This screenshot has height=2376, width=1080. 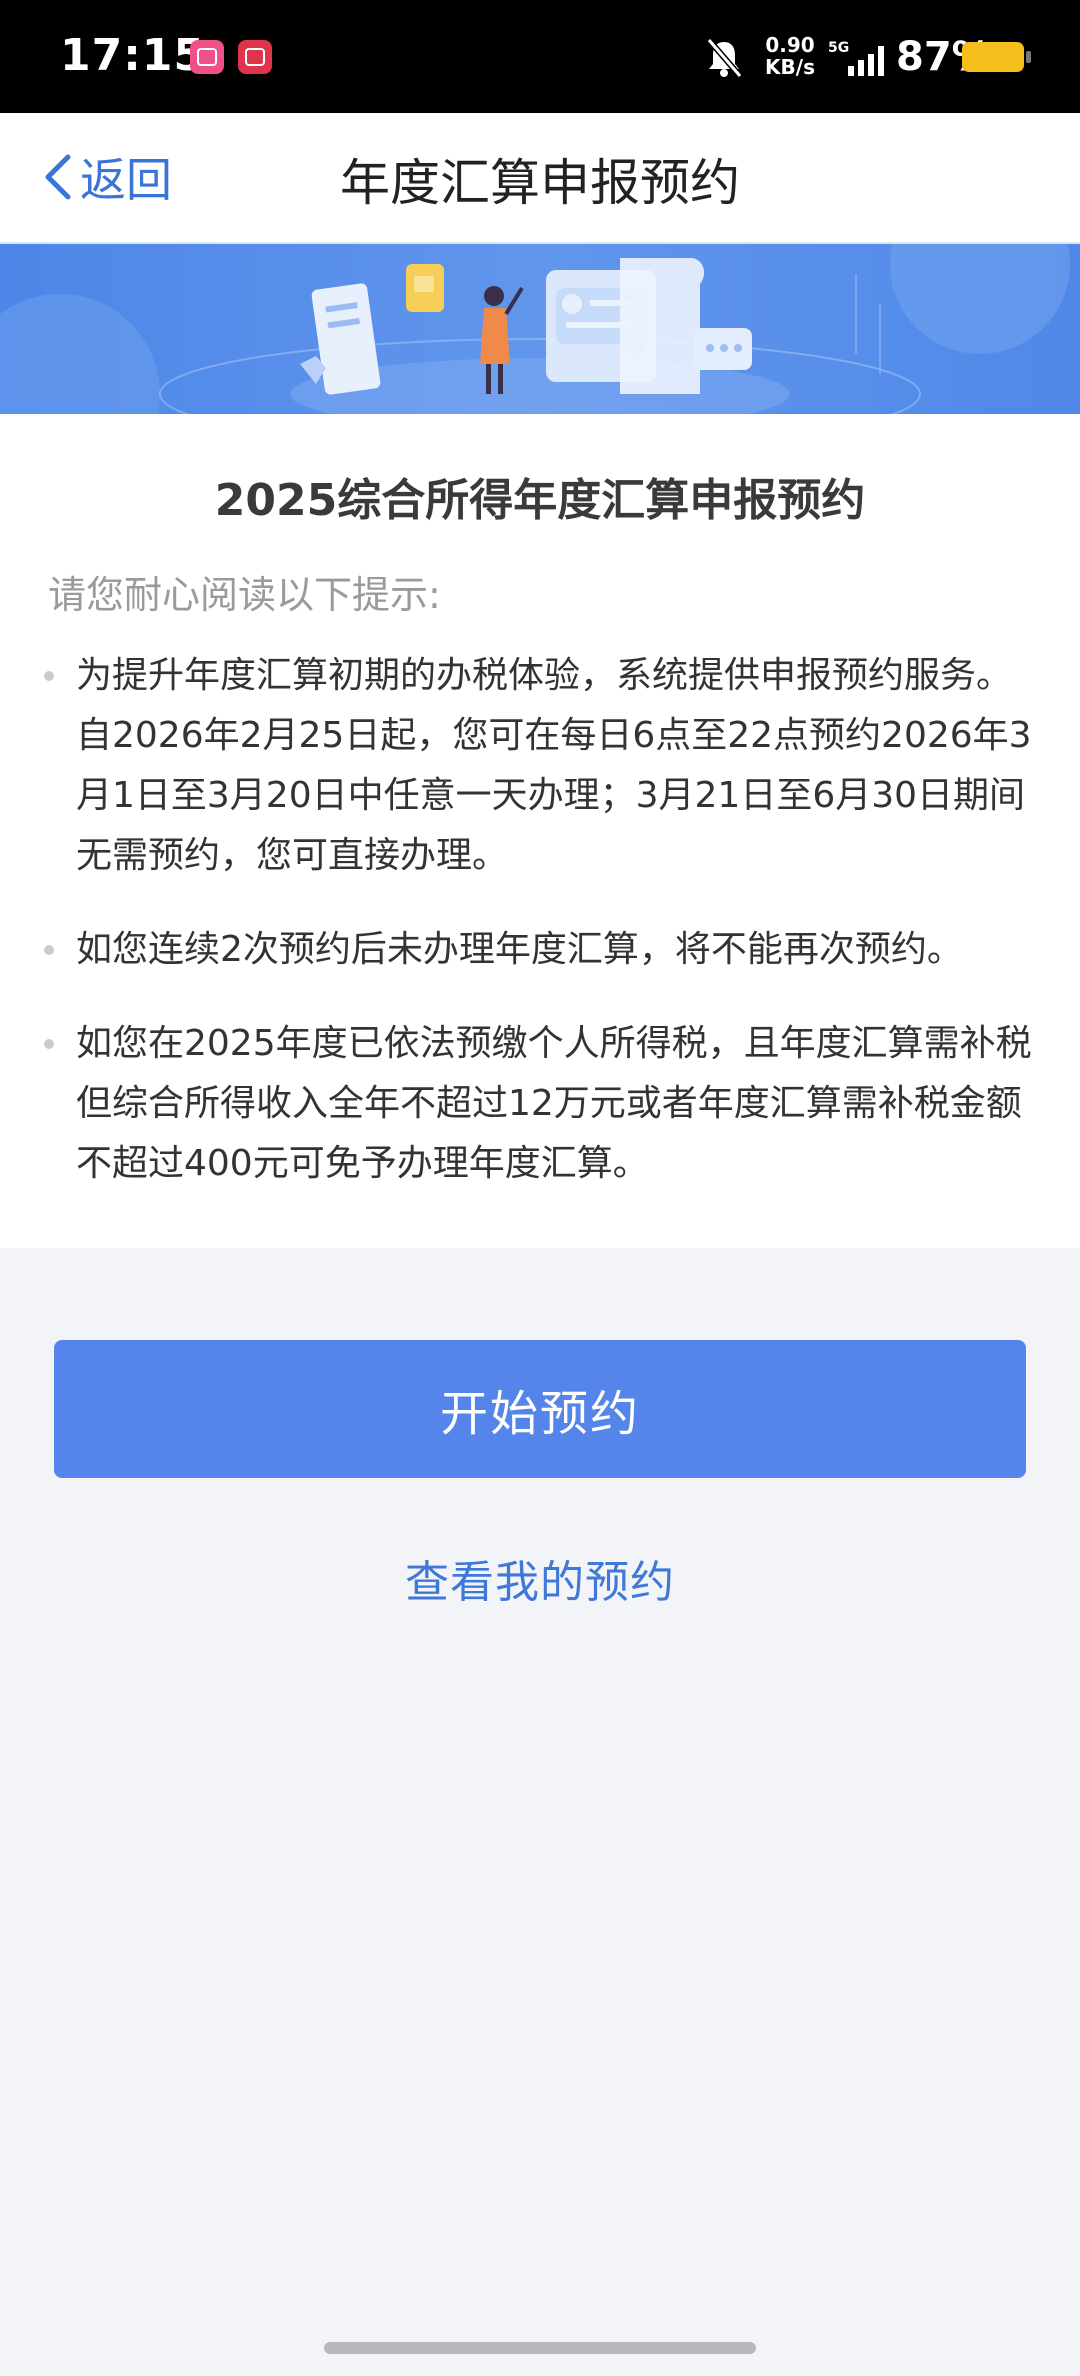 What do you see at coordinates (540, 56) in the screenshot?
I see `status-bar: 17:15 0.90 KB/s 5G 87%` at bounding box center [540, 56].